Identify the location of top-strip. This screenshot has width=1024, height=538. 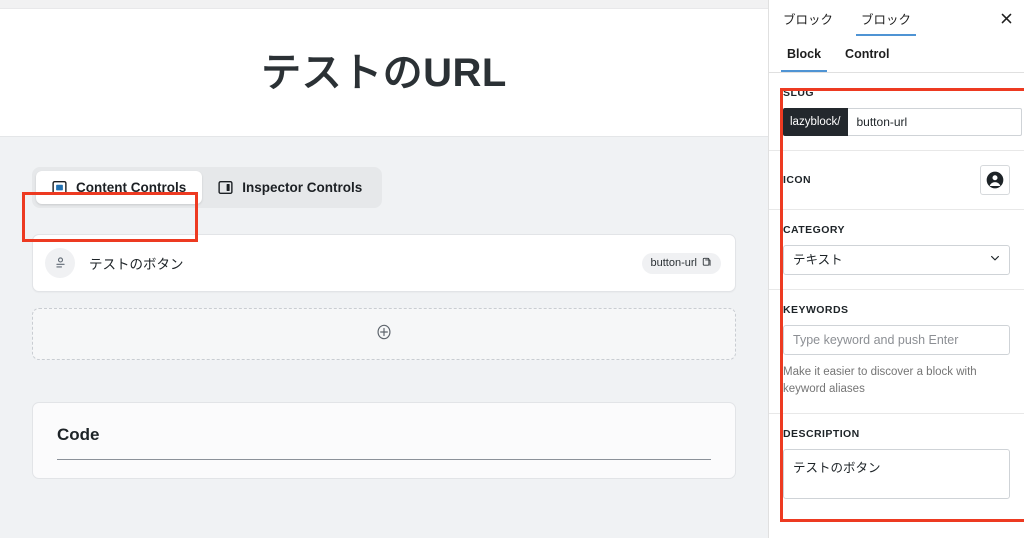
(384, 4).